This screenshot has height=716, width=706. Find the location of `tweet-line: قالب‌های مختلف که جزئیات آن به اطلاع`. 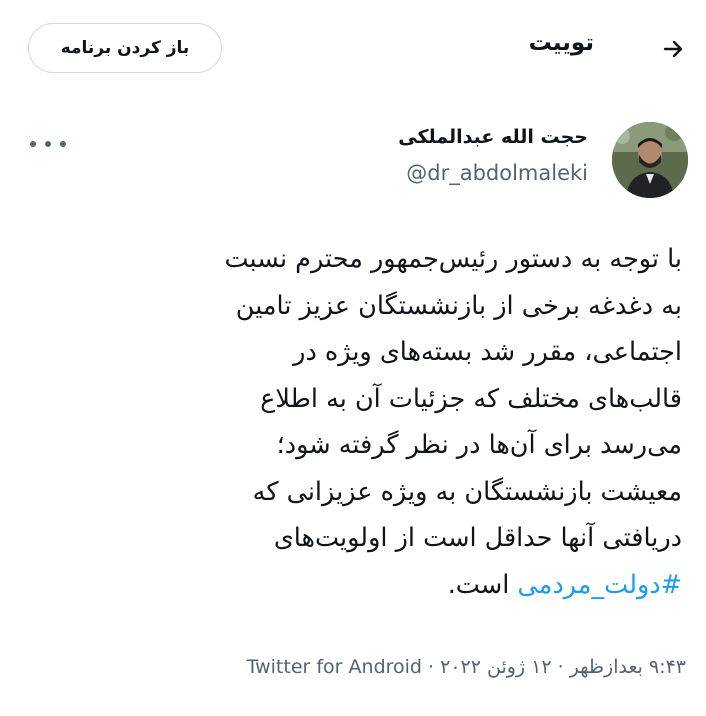

tweet-line: قالب‌های مختلف که جزئیات آن به اطلاع is located at coordinates (471, 398).